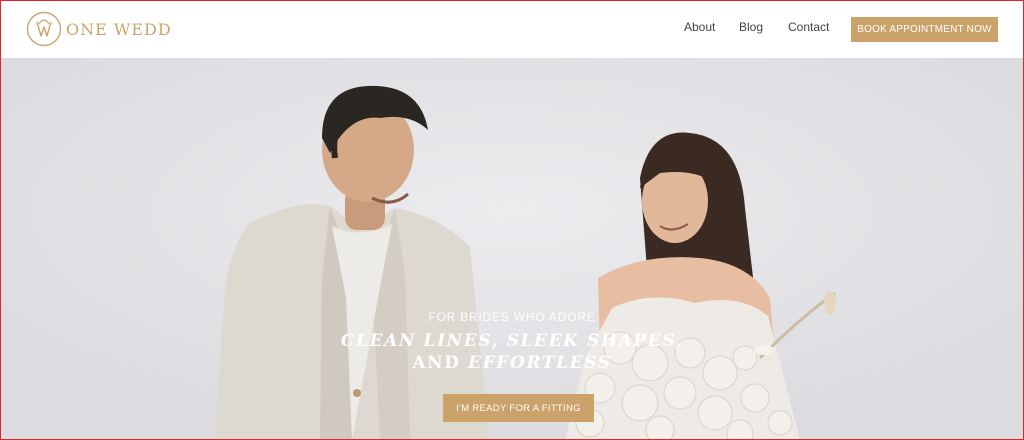  Describe the element at coordinates (512, 341) in the screenshot. I see `hero-headline-line1: CLEAN LINES, SLEEK SHAPES,` at that location.